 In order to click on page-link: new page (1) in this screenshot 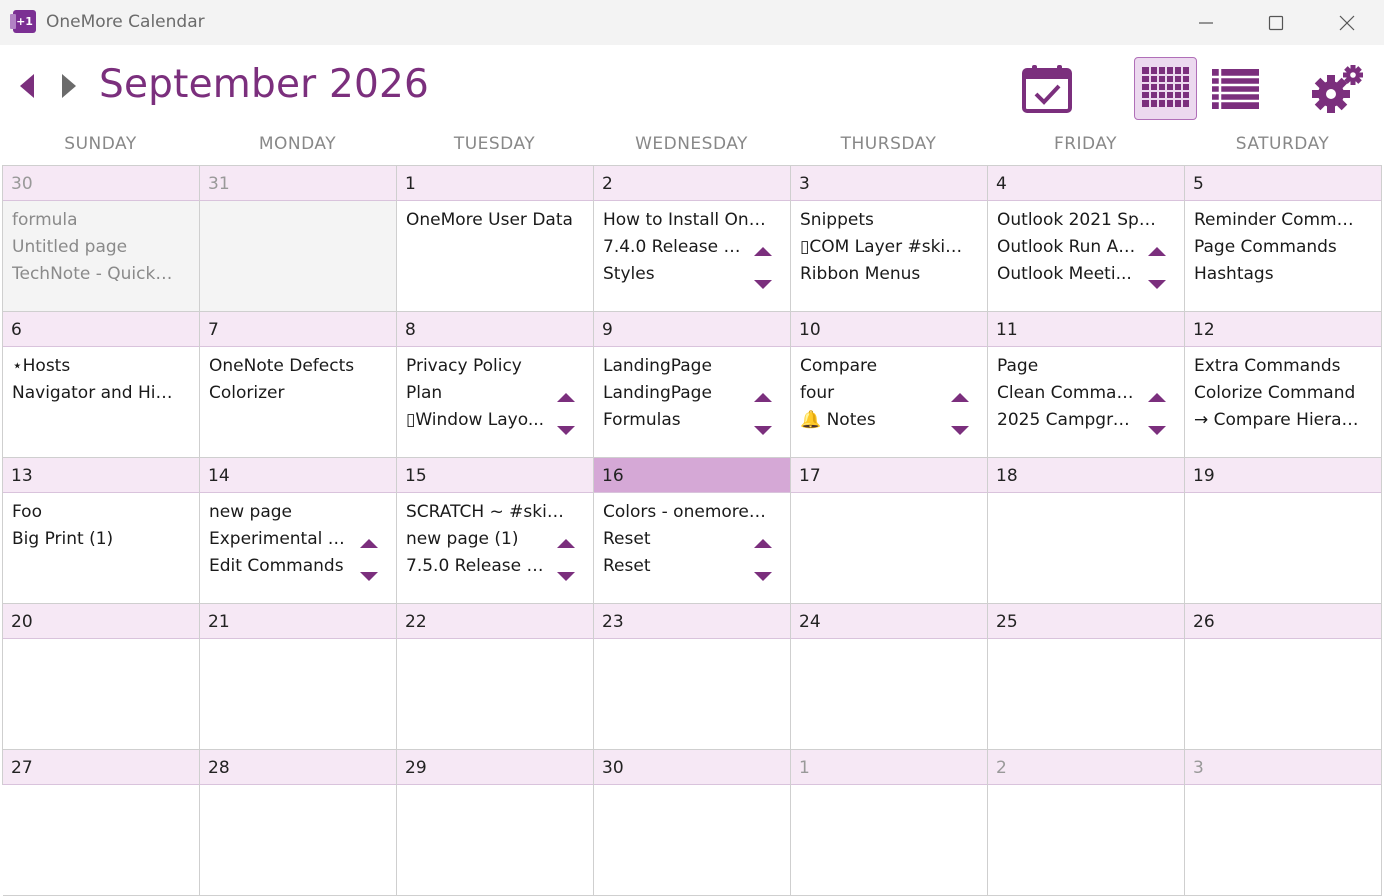, I will do `click(476, 539)`.